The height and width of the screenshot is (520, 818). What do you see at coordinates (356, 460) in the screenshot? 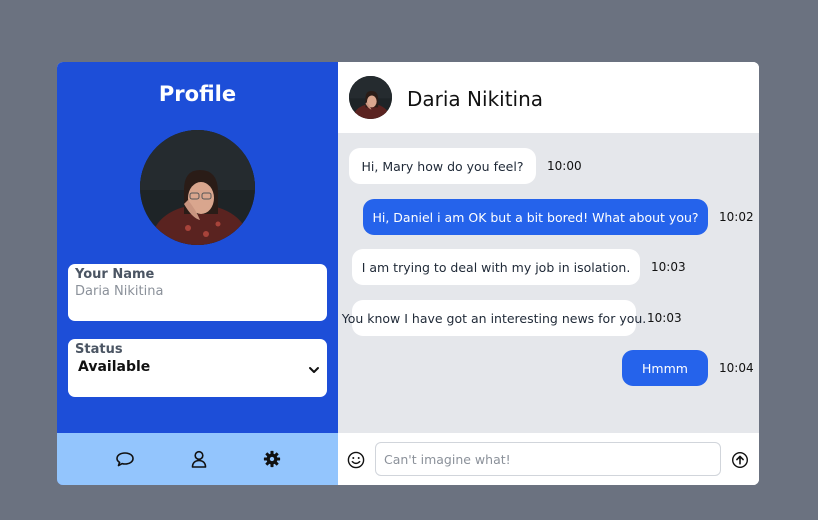
I see `smiley-icon` at bounding box center [356, 460].